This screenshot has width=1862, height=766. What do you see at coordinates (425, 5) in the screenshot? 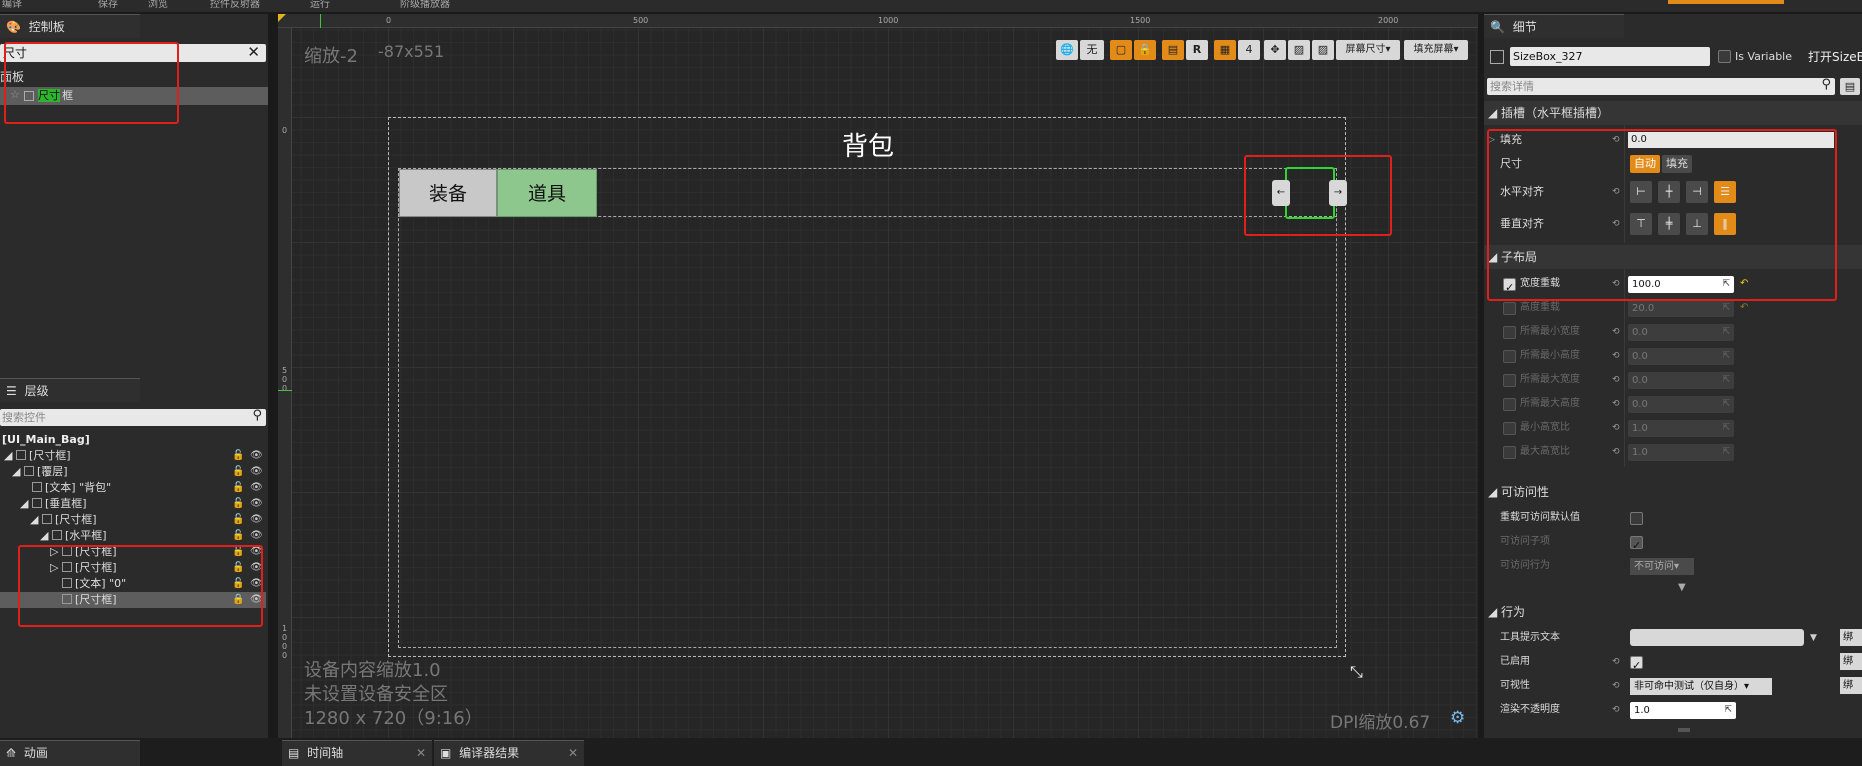
I see `menu-player: 阶级播放器` at bounding box center [425, 5].